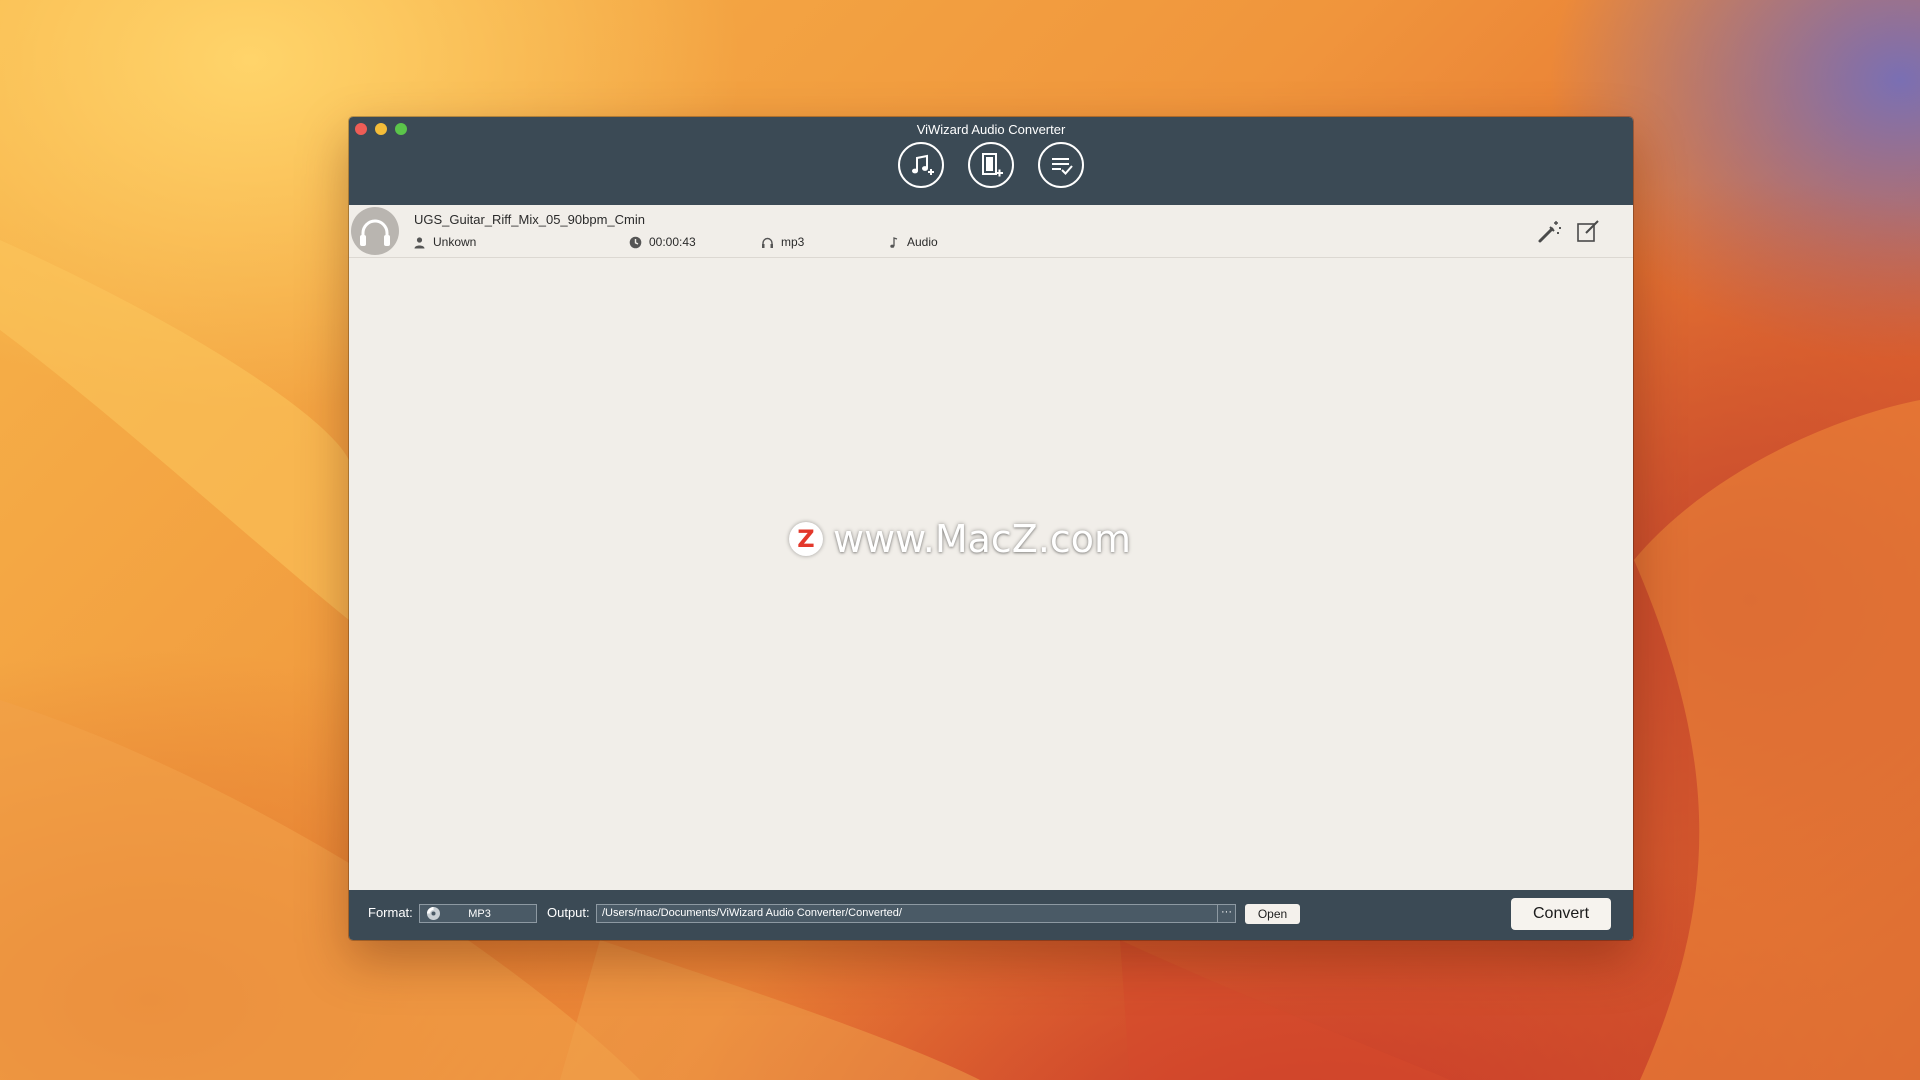  I want to click on format-label: Format:, so click(390, 912).